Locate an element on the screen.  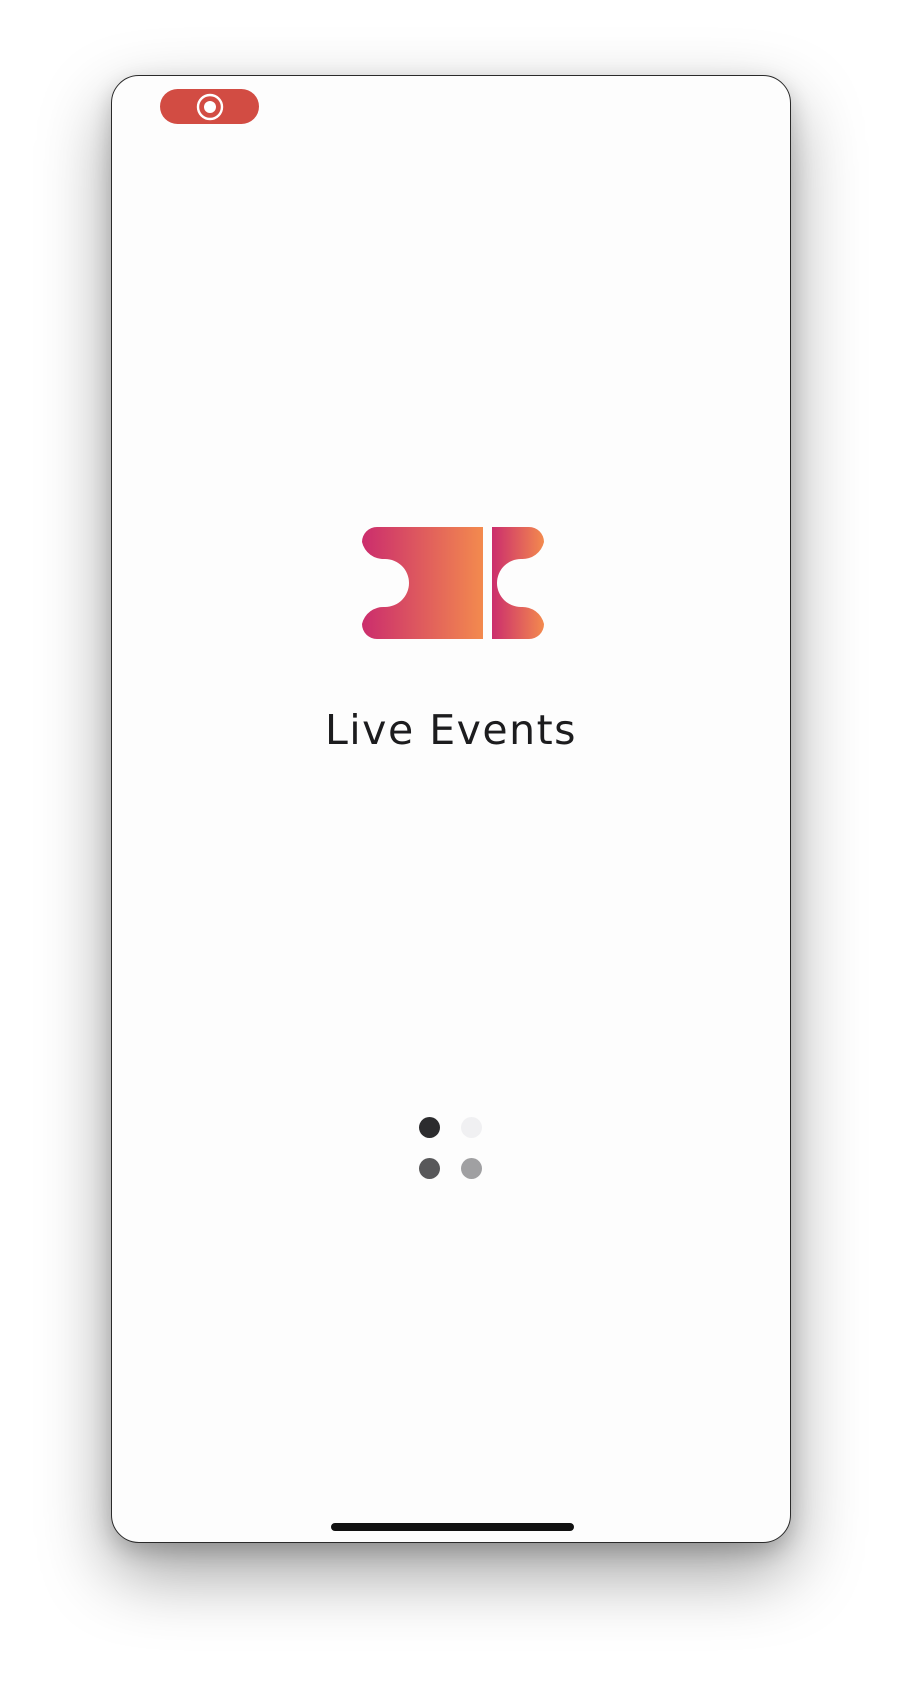
ticket-right-half is located at coordinates (518, 583).